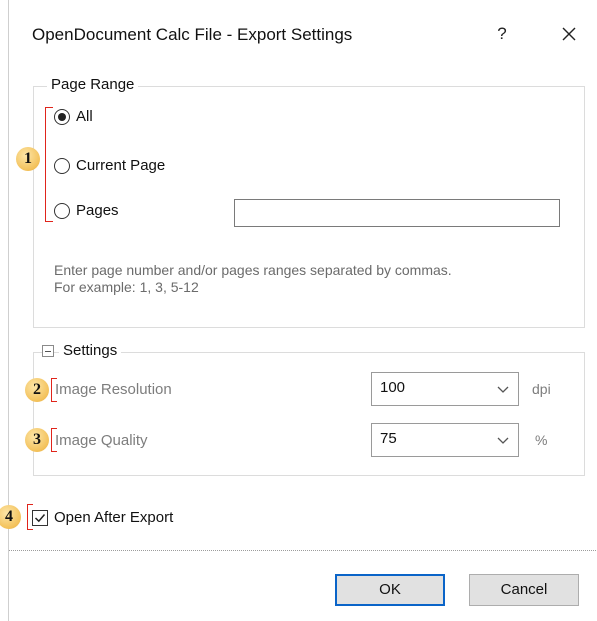  I want to click on image-resolution-label: Image Resolution, so click(113, 389).